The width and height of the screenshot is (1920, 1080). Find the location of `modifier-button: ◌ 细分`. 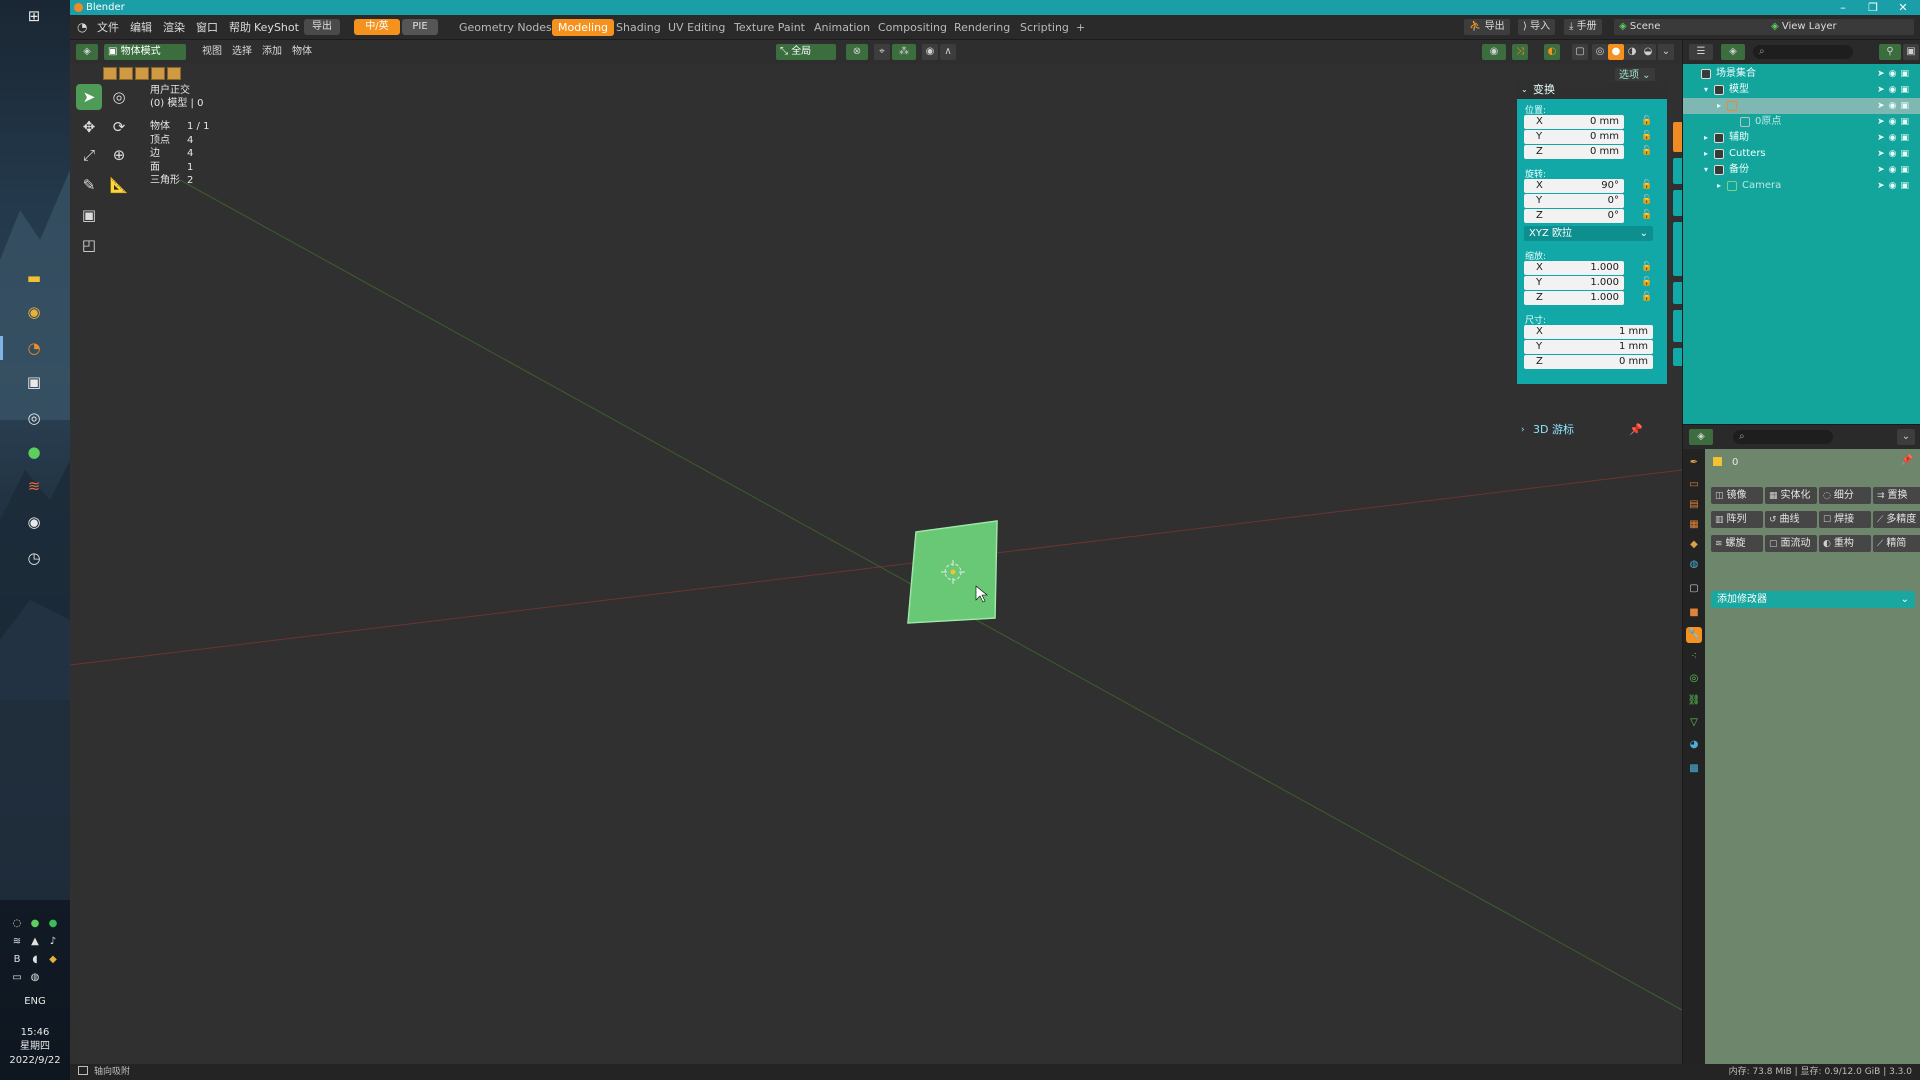

modifier-button: ◌ 细分 is located at coordinates (1845, 495).